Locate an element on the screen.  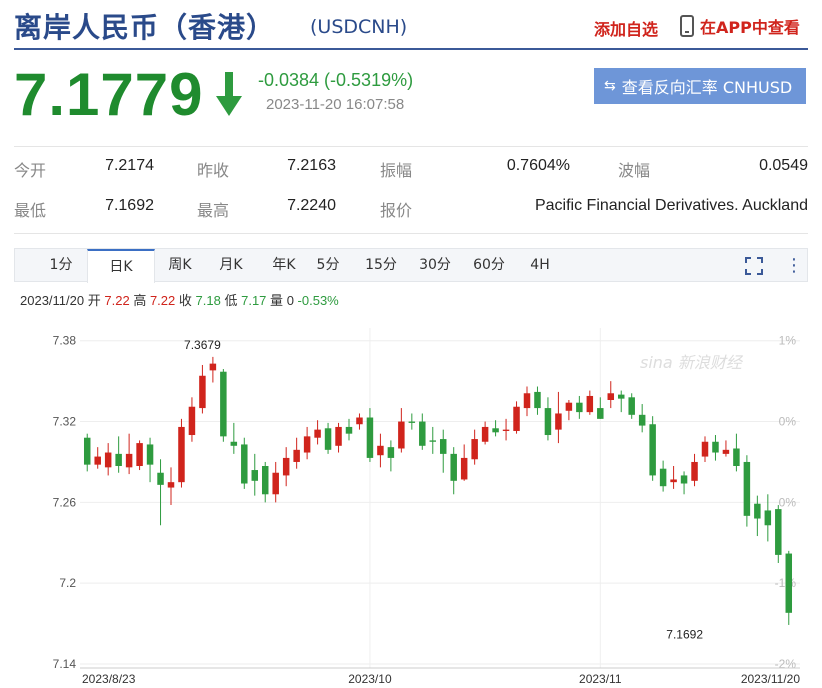
tab-4h: 4H is located at coordinates (540, 265).